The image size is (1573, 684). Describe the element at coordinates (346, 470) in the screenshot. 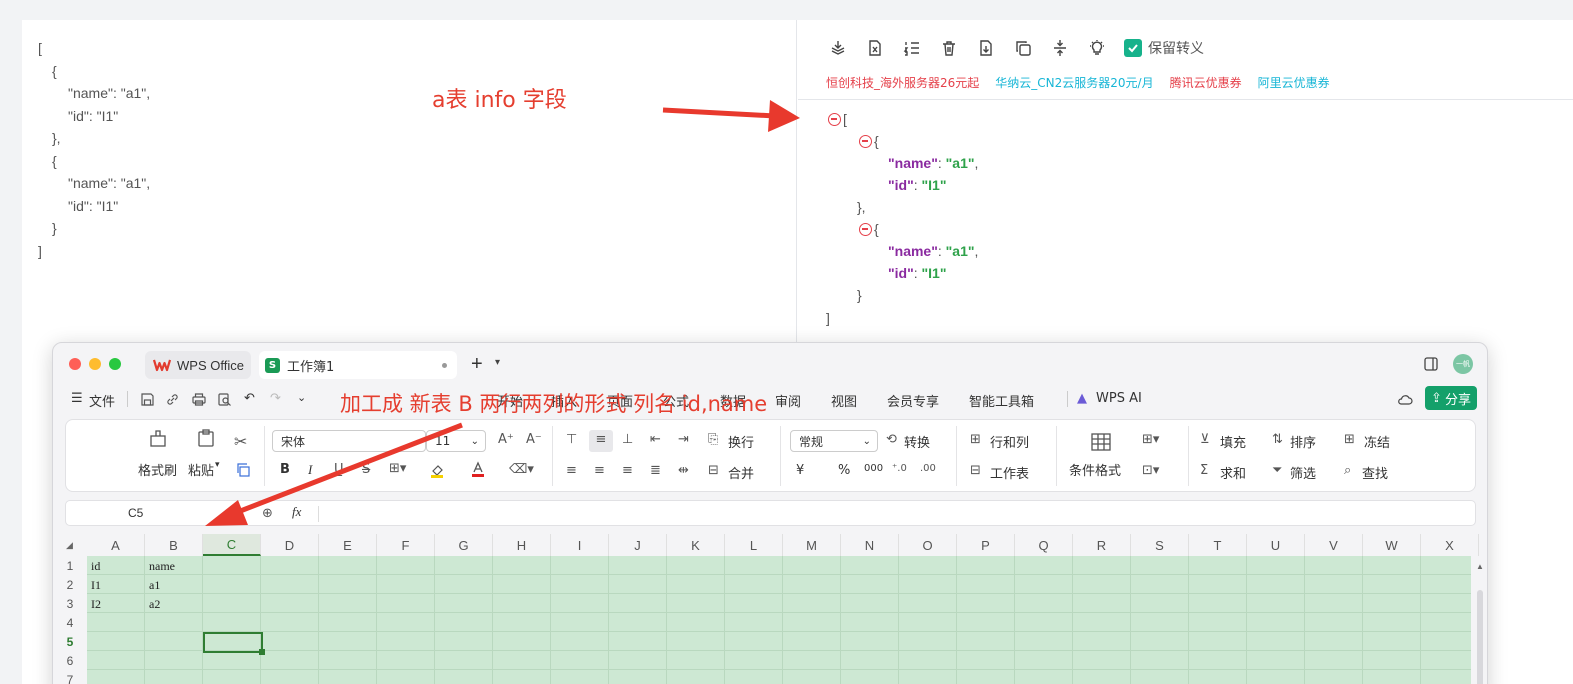

I see `arrow-down-line` at that location.